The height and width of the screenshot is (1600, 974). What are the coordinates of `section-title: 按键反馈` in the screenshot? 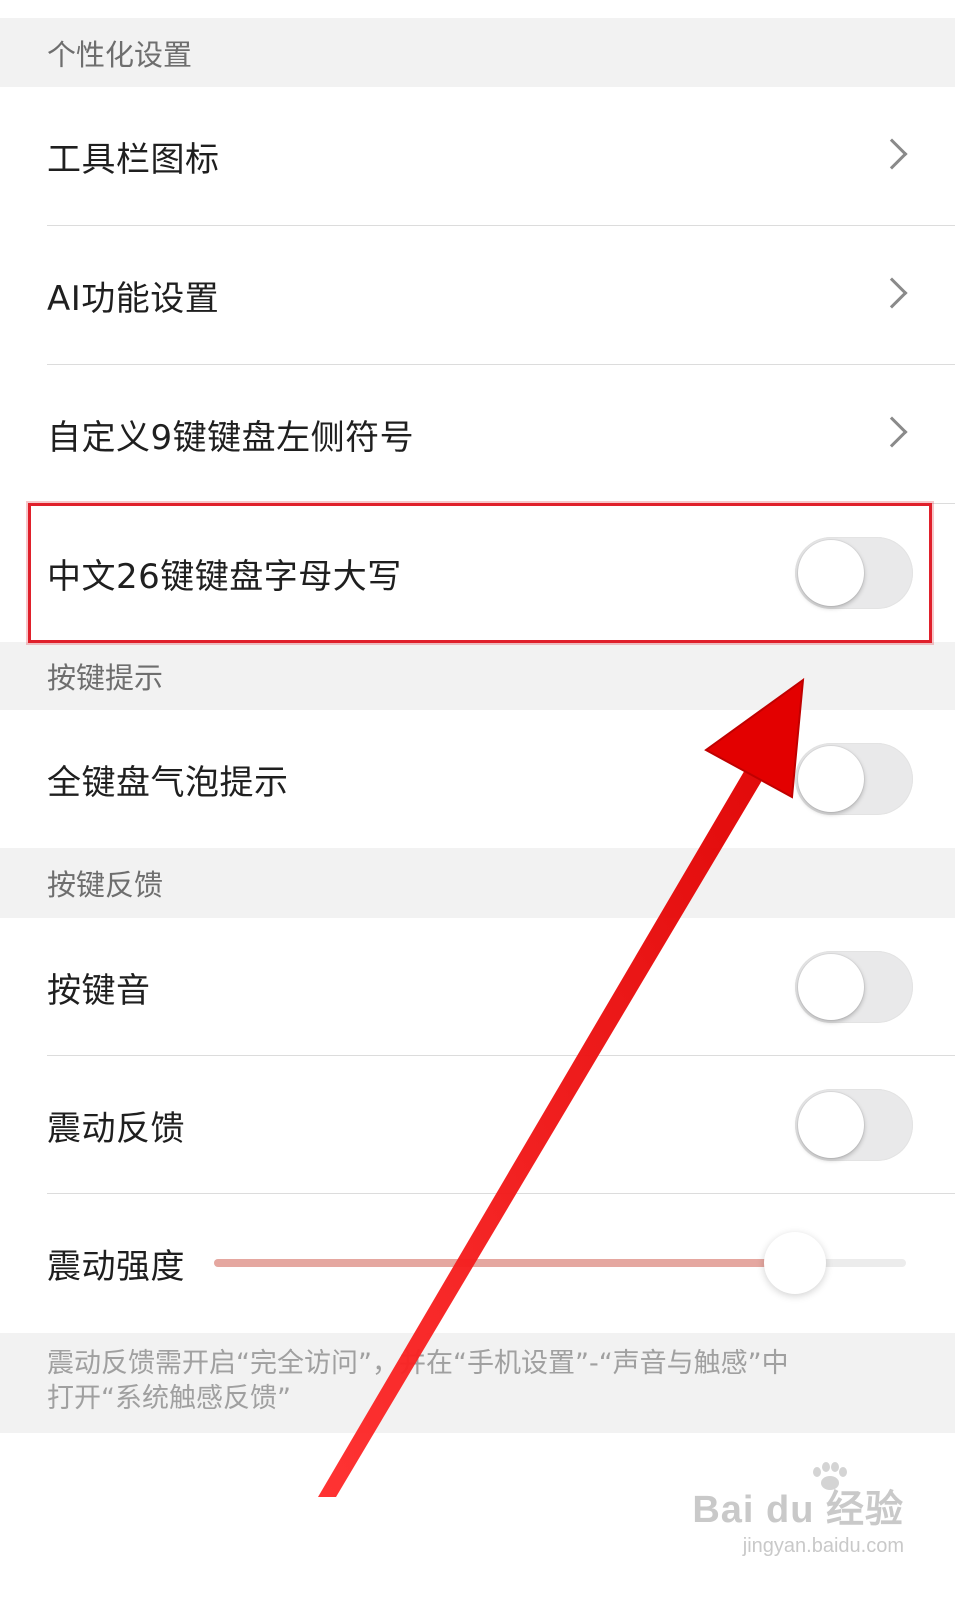 It's located at (105, 885).